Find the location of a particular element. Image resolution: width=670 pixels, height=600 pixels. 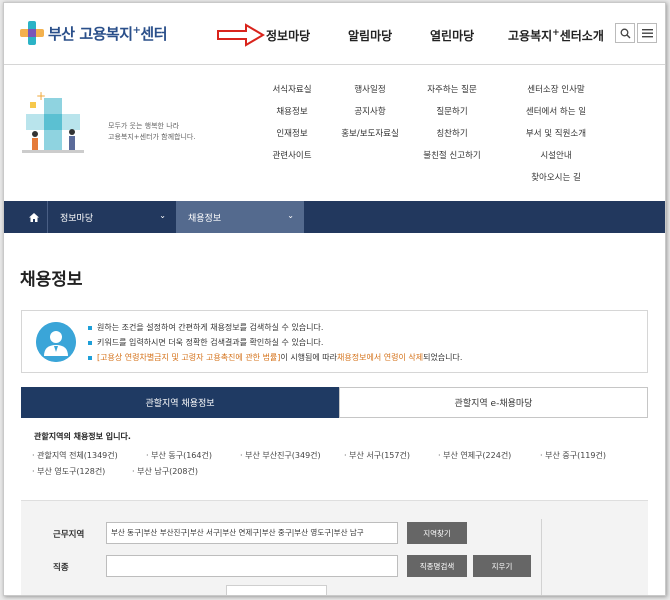

hamburger-menu-icon is located at coordinates (647, 33).